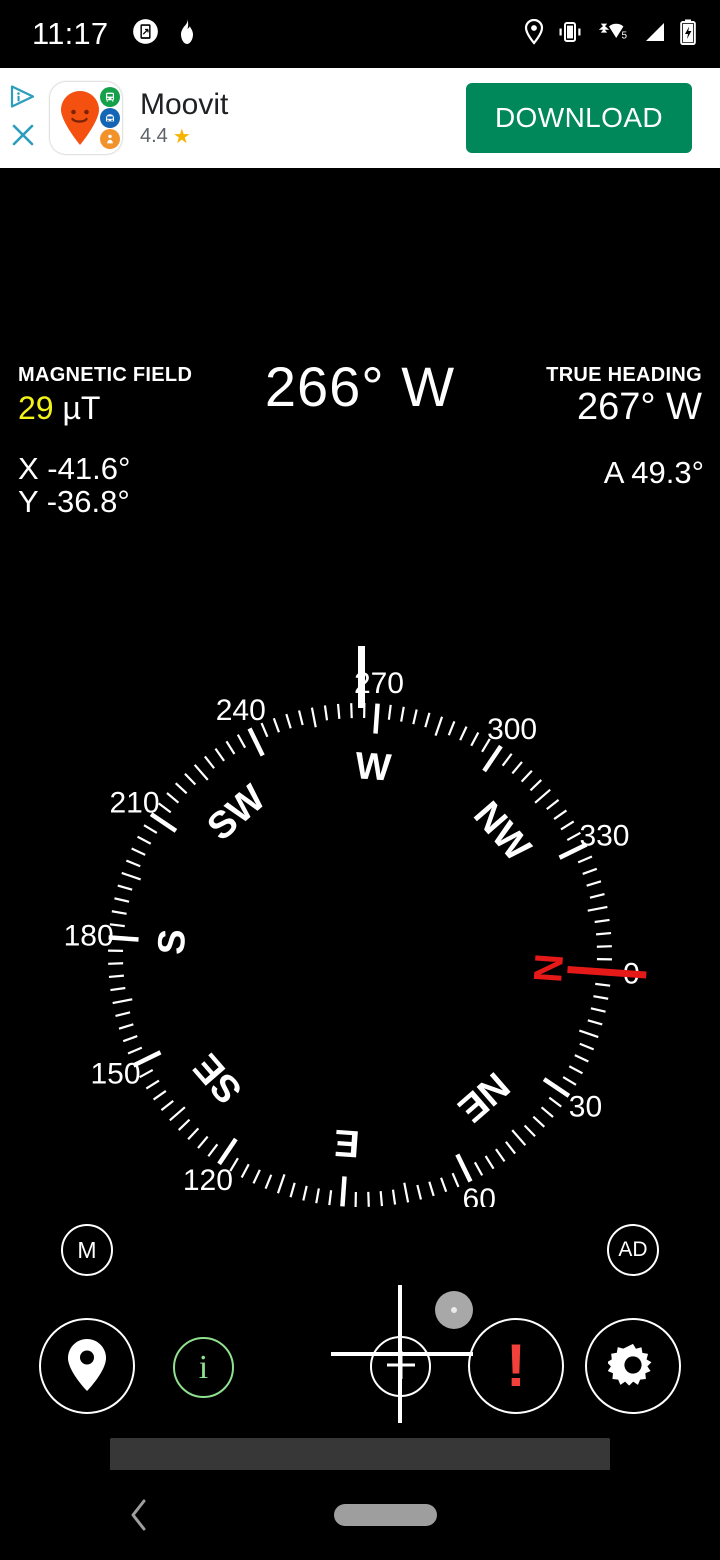 Image resolution: width=720 pixels, height=1560 pixels. I want to click on navigation-bar, so click(360, 1515).